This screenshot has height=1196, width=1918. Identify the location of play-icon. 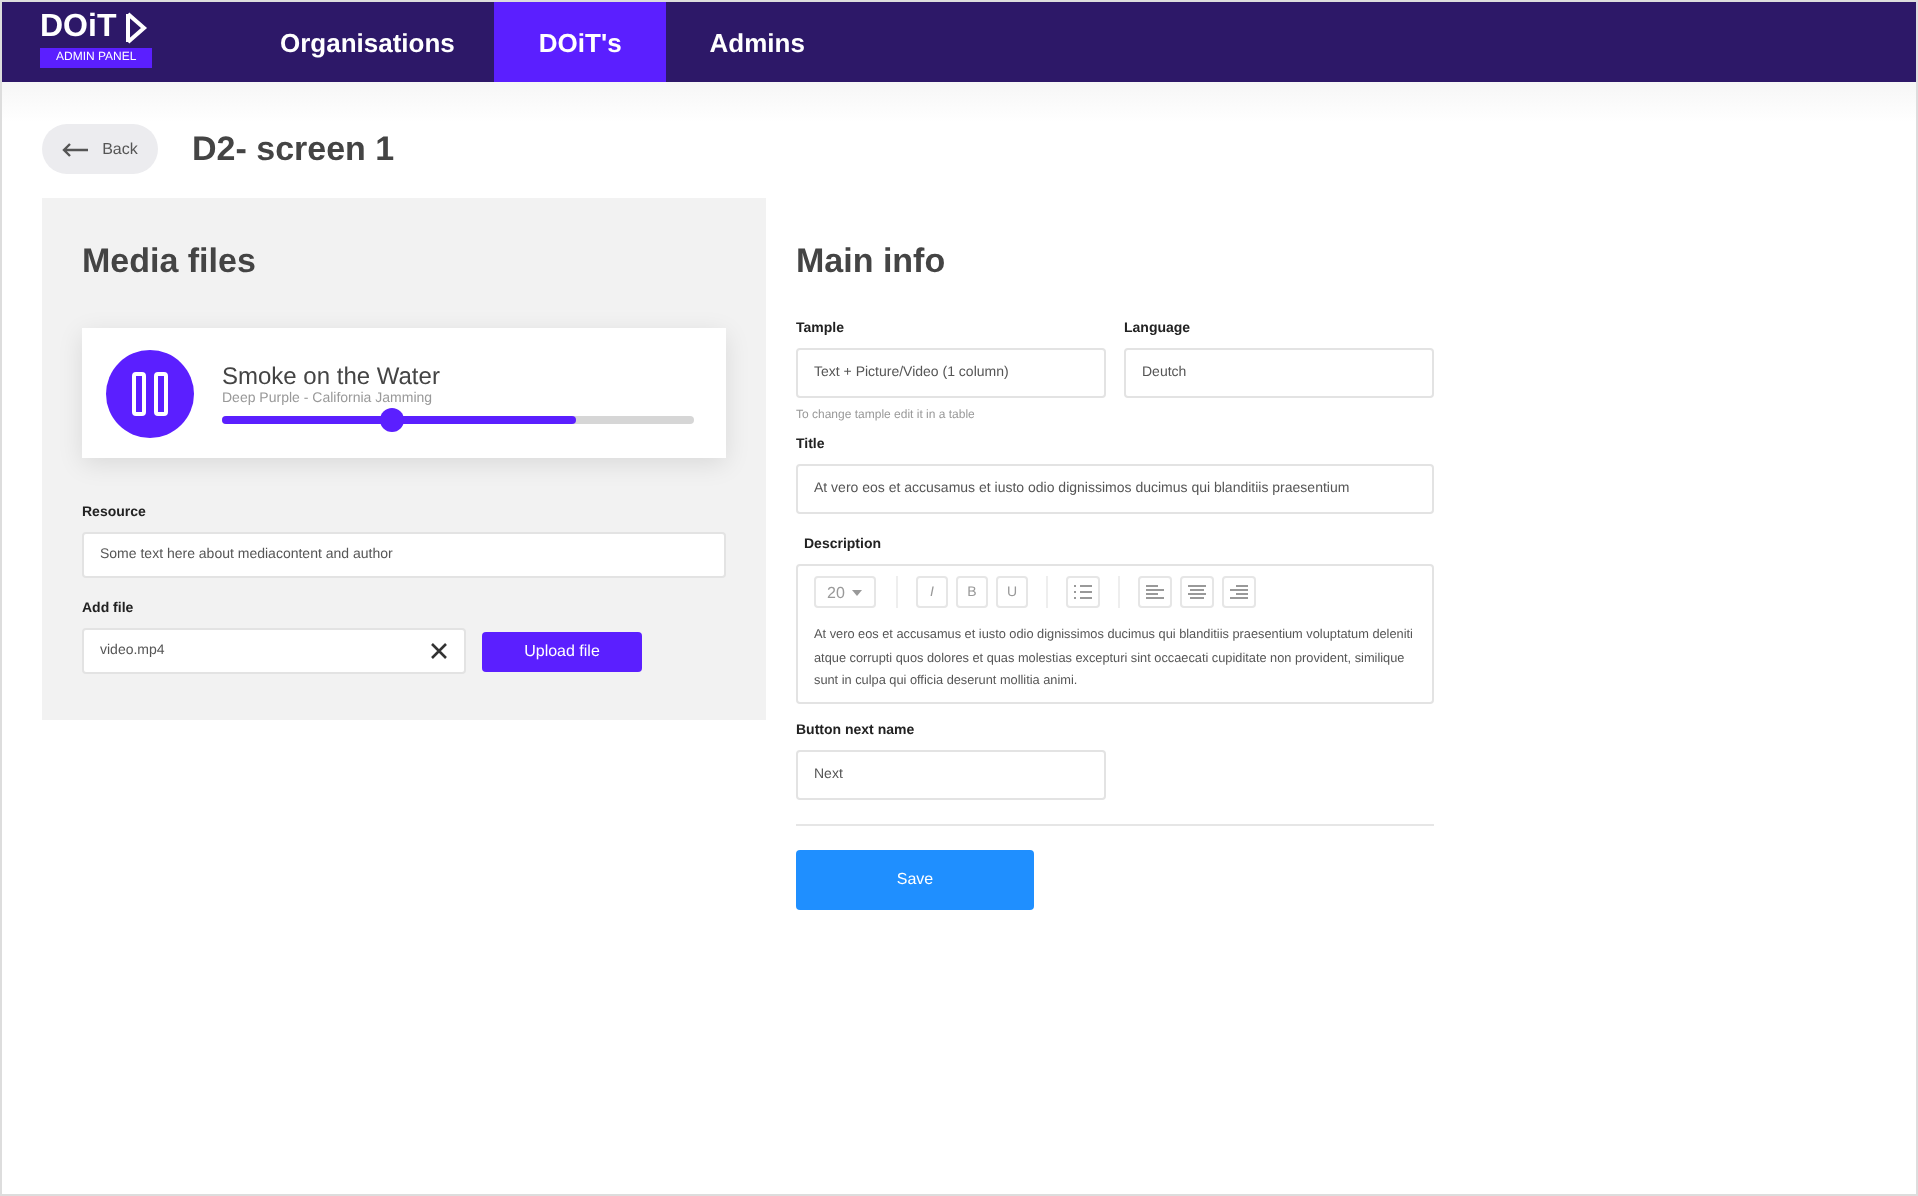
(136, 28).